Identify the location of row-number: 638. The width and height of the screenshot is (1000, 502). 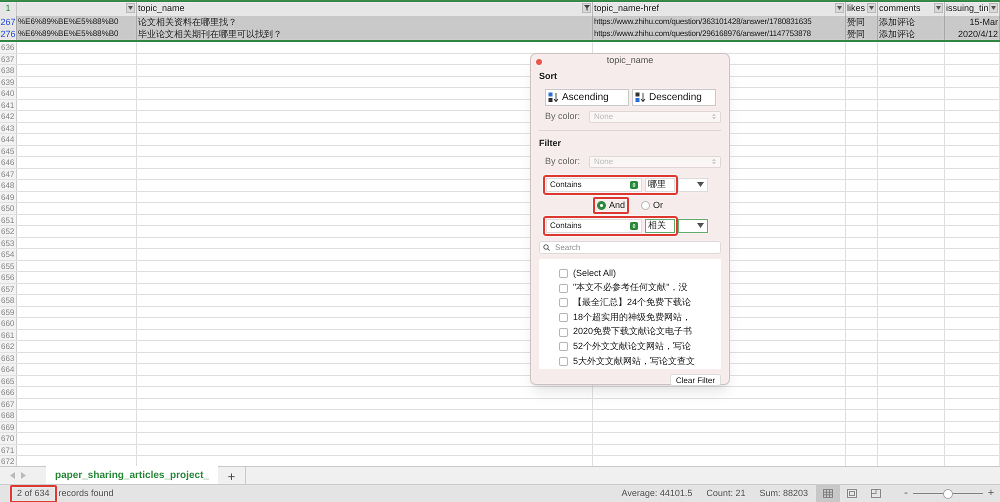
(8, 70).